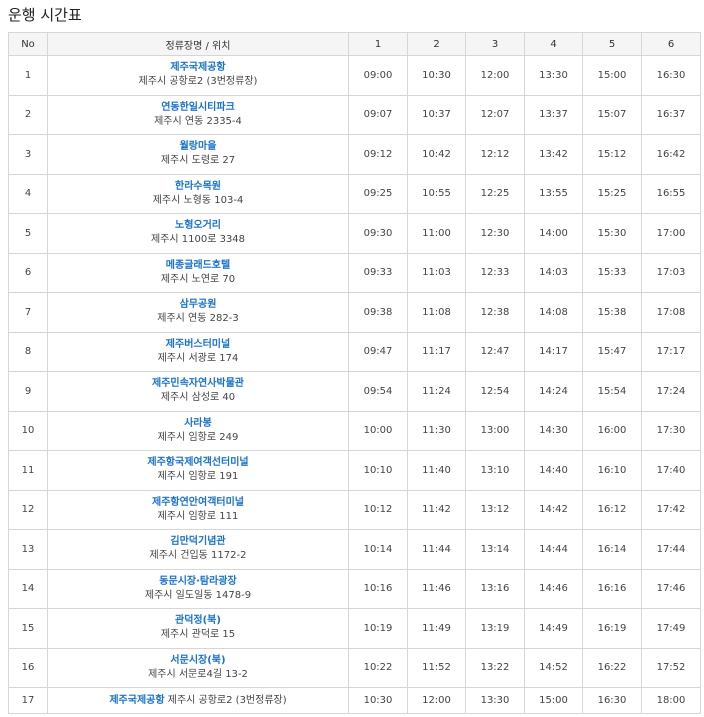 This screenshot has height=717, width=704. I want to click on row-number: 7, so click(28, 312).